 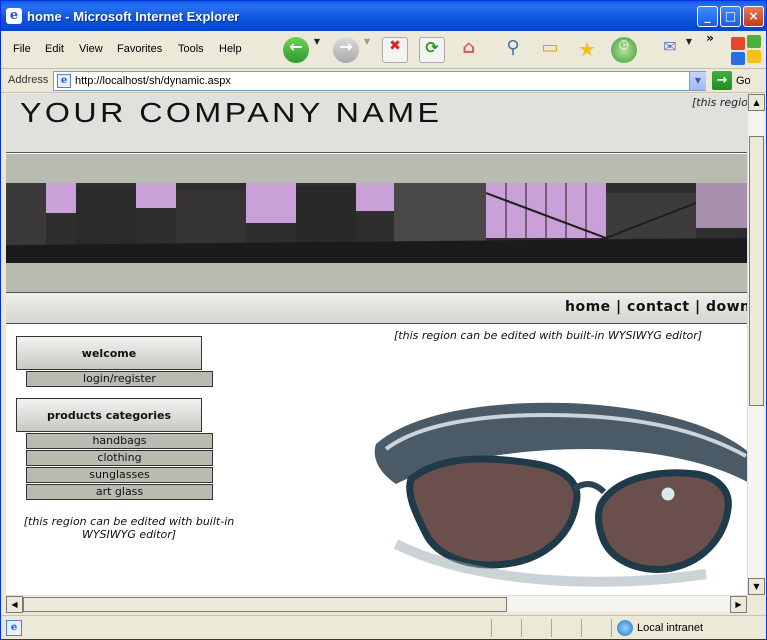 What do you see at coordinates (119, 458) in the screenshot?
I see `category-clothing-link: clothing` at bounding box center [119, 458].